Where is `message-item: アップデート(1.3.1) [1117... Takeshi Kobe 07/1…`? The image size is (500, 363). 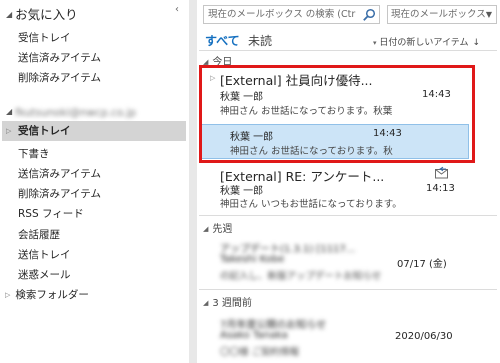 message-item: アップデート(1.3.1) [1117... Takeshi Kobe 07/1… is located at coordinates (348, 263).